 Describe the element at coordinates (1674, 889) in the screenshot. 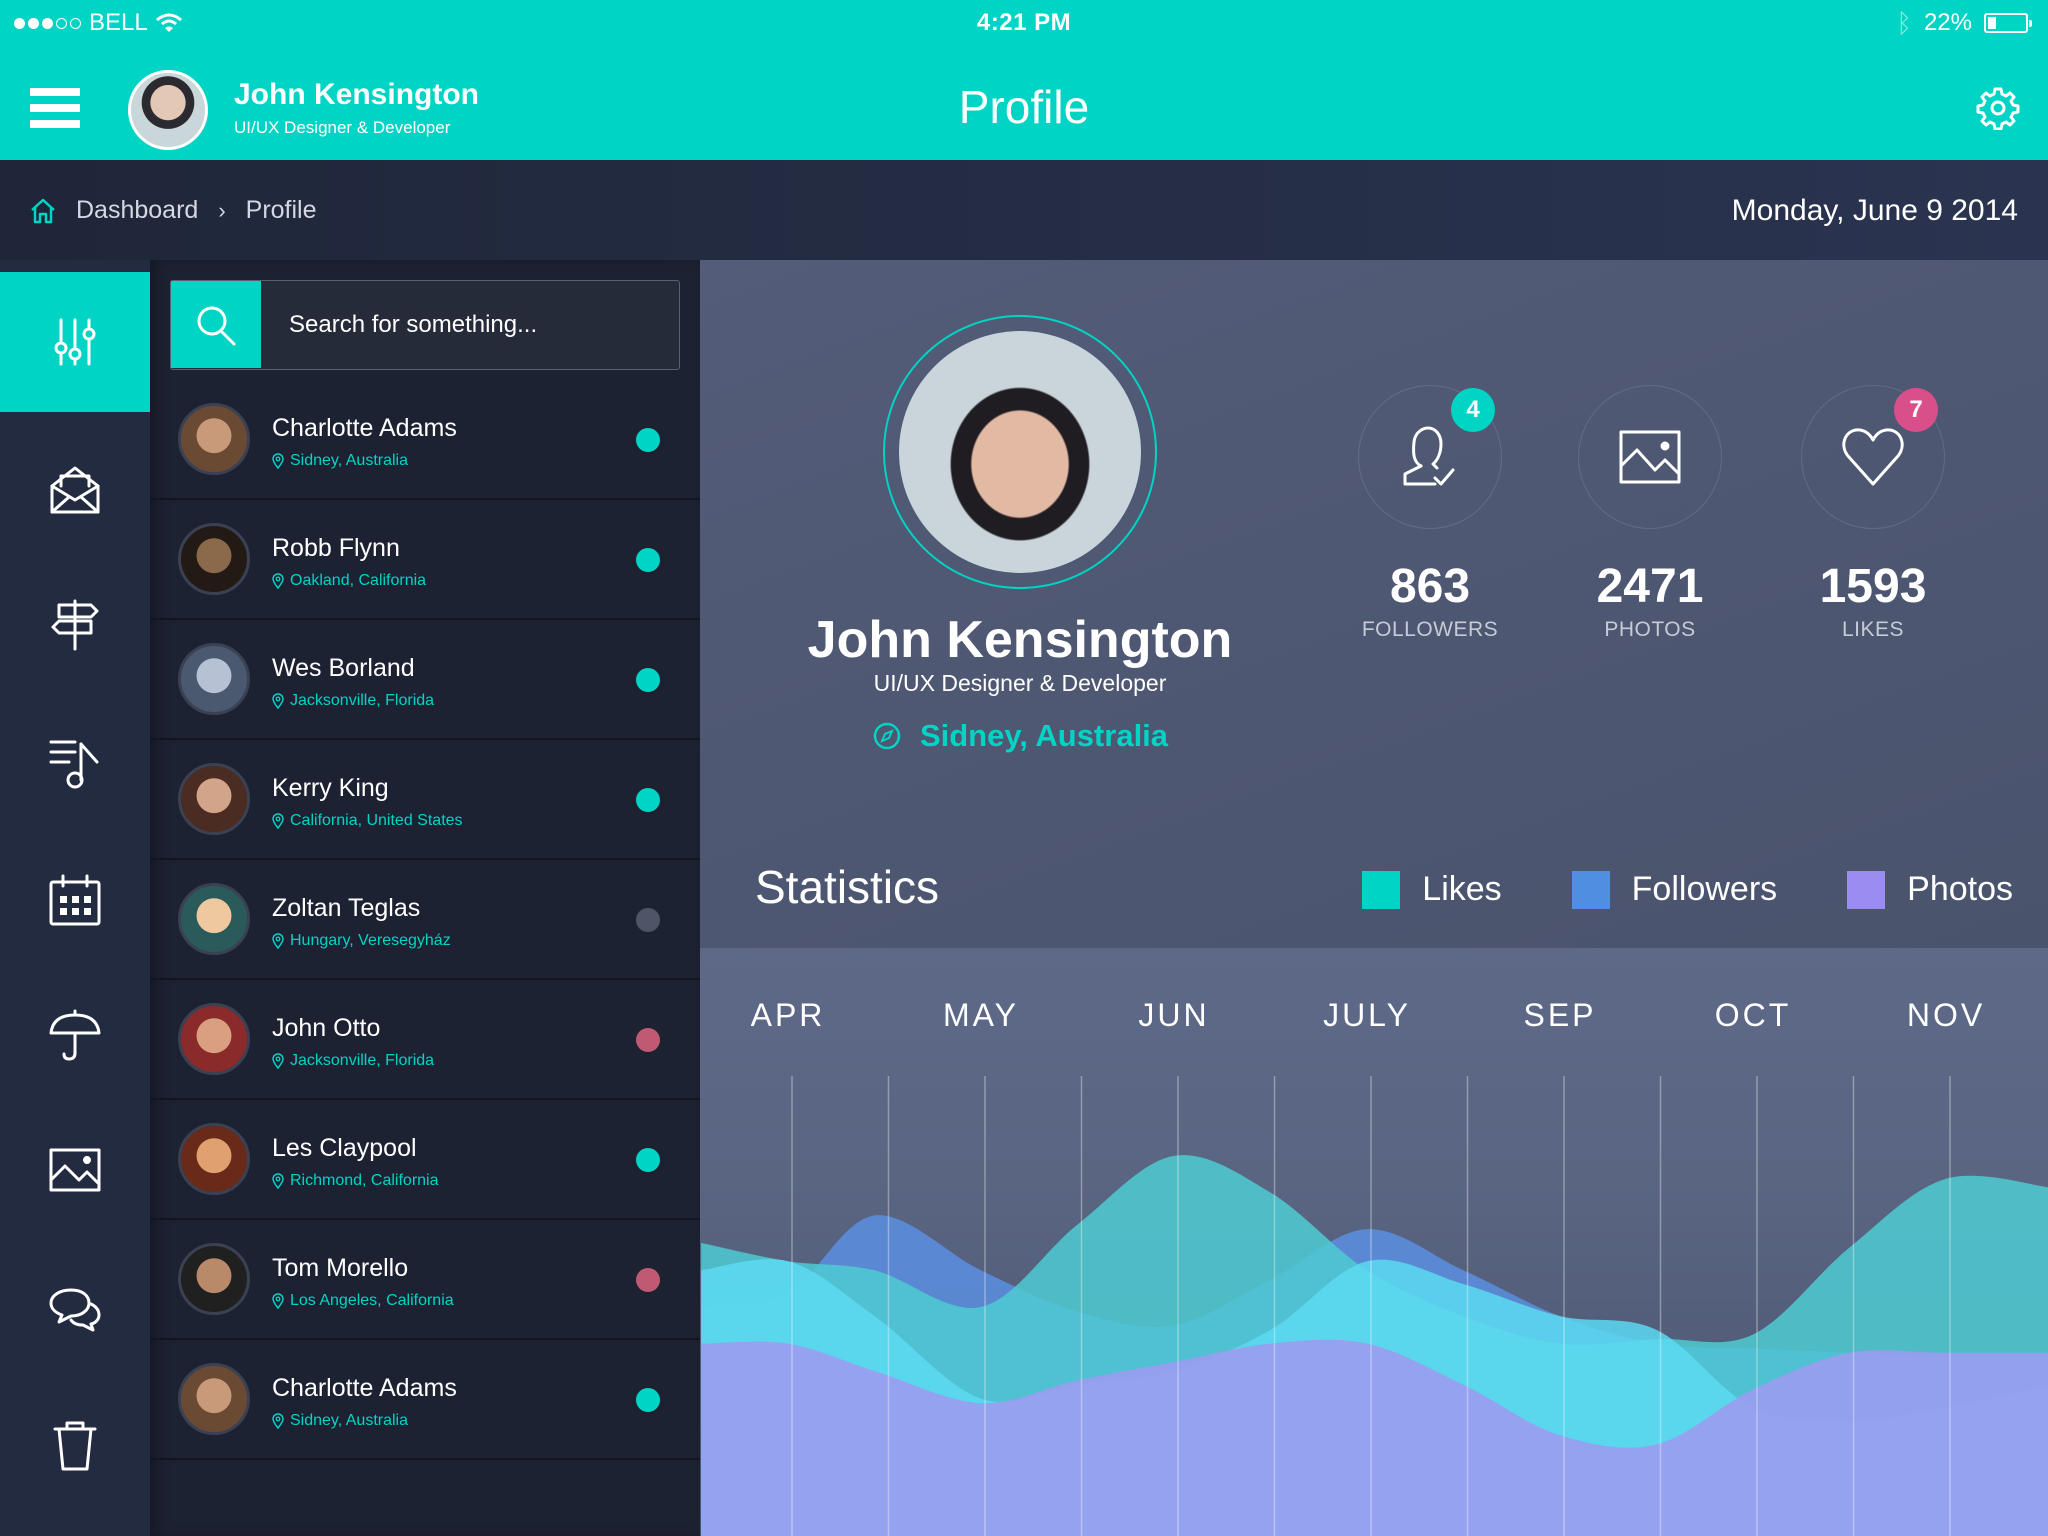

I see `legend-item-followers: Followers` at that location.